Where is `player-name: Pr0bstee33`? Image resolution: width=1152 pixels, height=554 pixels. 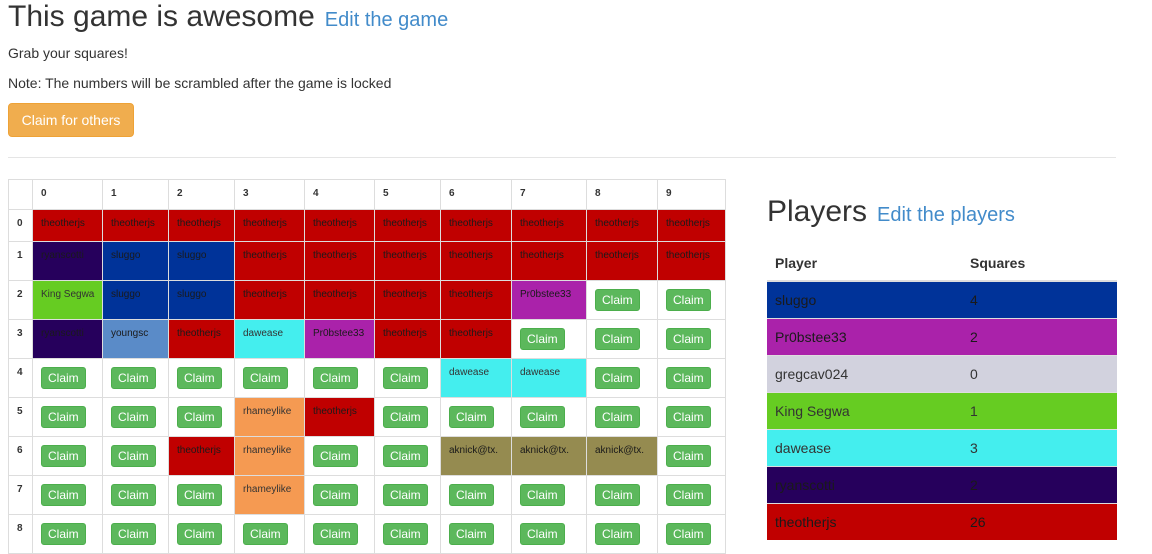 player-name: Pr0bstee33 is located at coordinates (864, 336).